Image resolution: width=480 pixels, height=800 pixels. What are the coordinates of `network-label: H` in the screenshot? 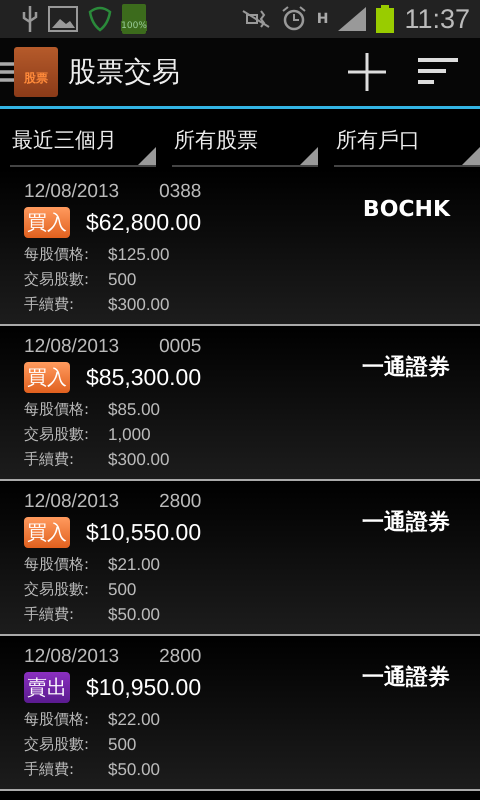 It's located at (322, 19).